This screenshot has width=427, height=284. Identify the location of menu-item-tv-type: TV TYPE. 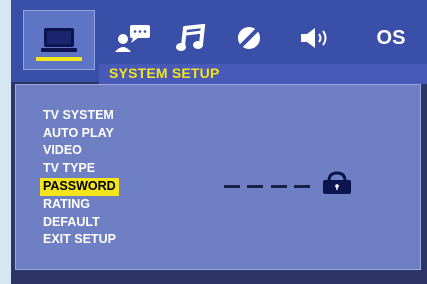
(79, 169).